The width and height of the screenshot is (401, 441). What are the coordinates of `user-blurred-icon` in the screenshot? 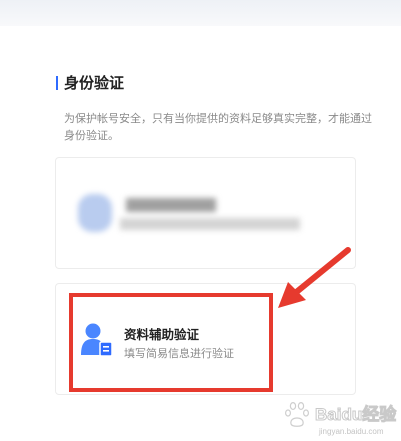 It's located at (95, 213).